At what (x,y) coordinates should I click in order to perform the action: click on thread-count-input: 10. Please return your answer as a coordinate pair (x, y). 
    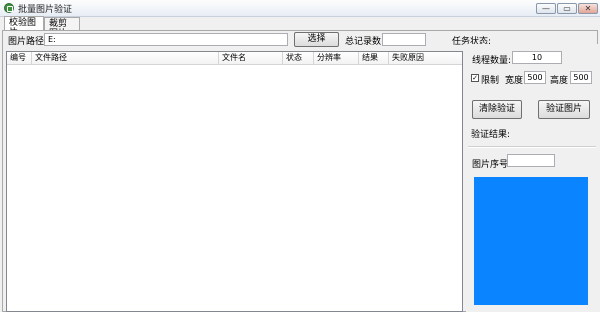
    Looking at the image, I should click on (537, 57).